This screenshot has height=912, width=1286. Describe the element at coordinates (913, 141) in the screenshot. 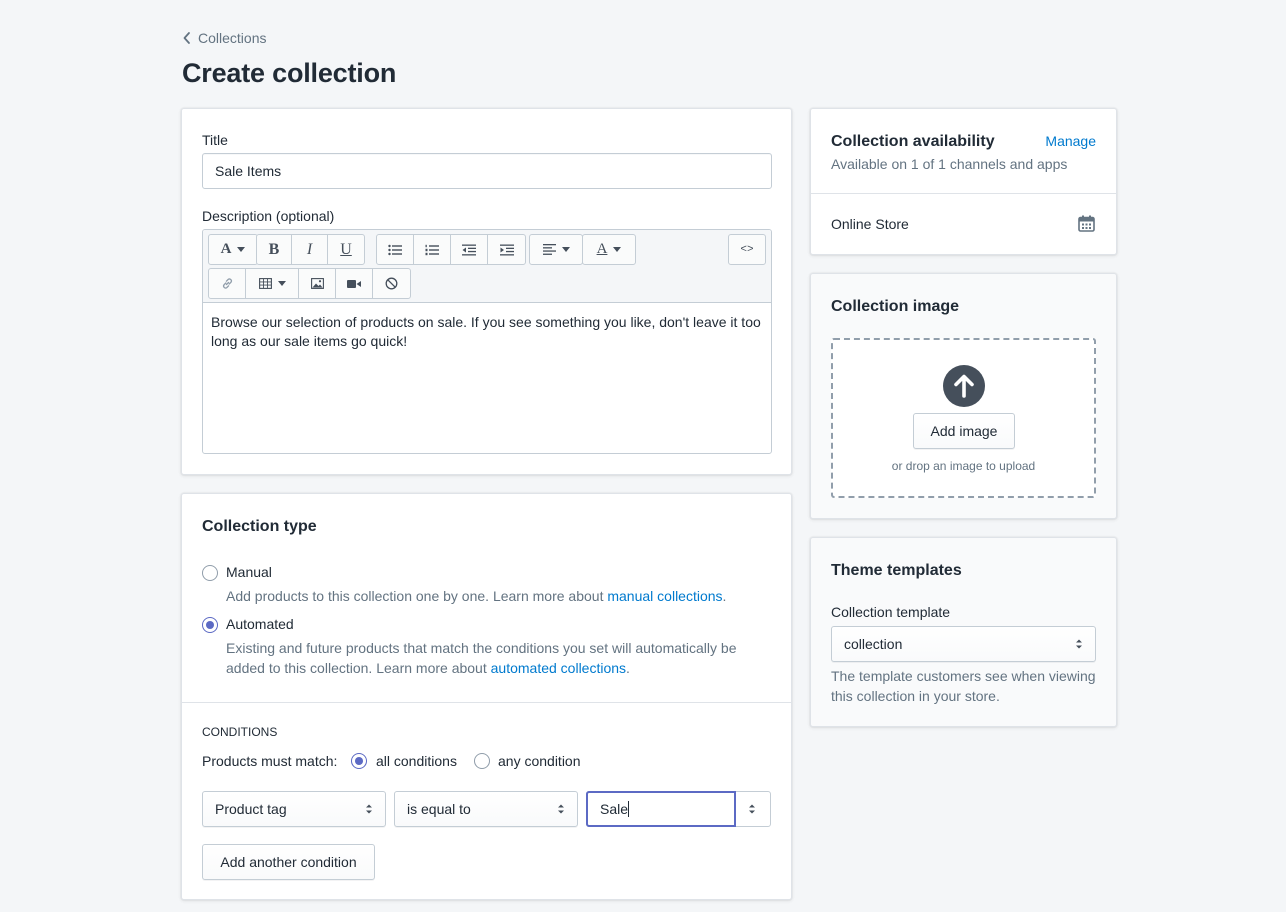

I see `availability-title: Collection availability` at that location.